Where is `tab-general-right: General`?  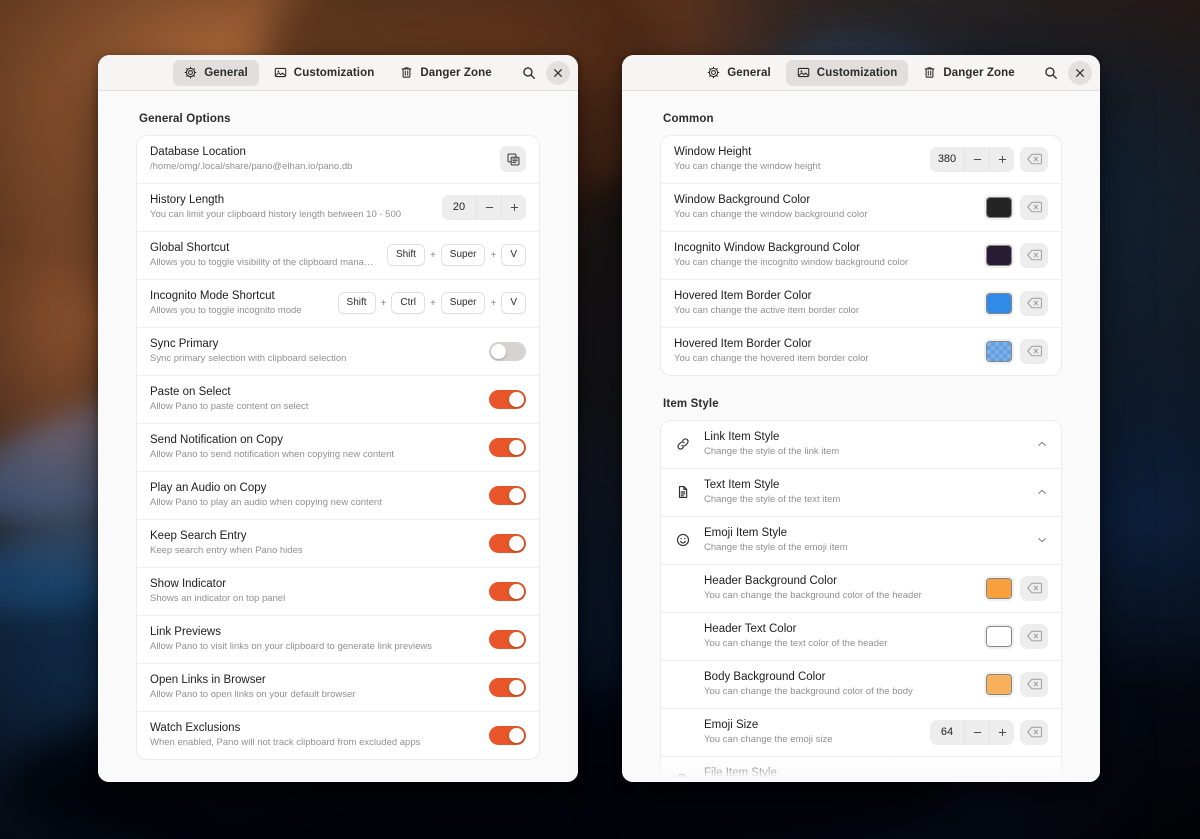 tab-general-right: General is located at coordinates (739, 73).